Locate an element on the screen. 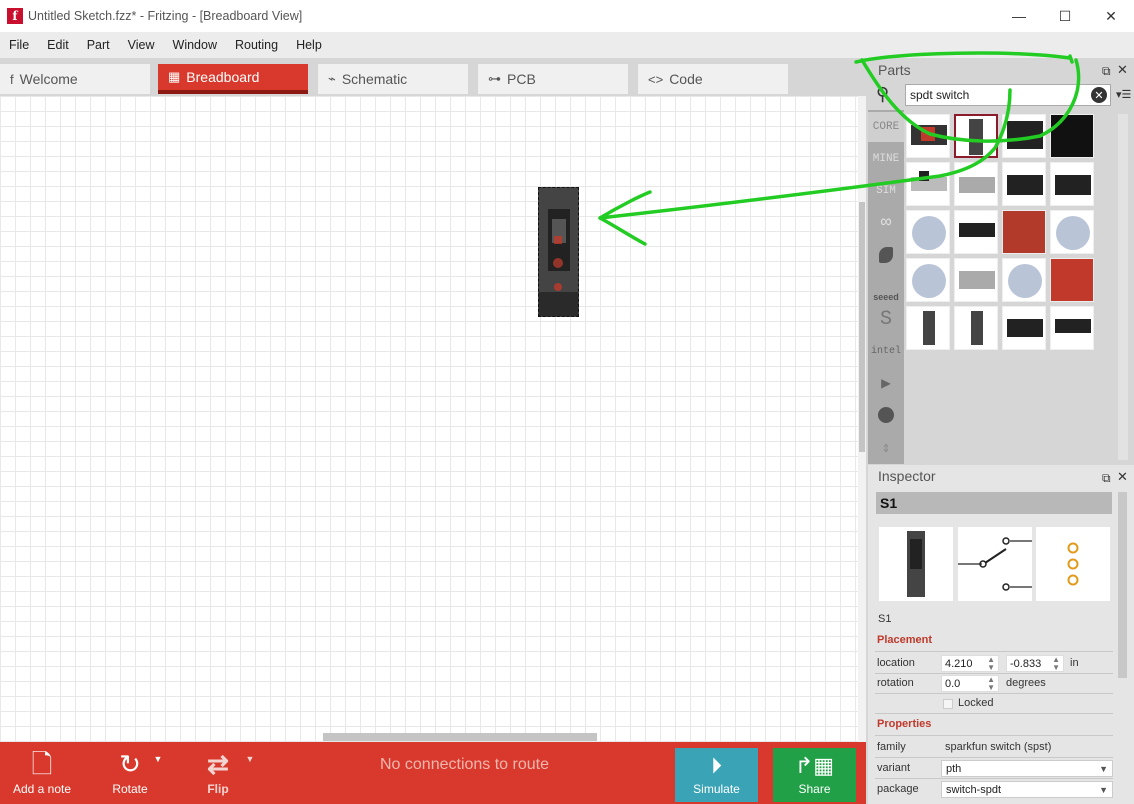 This screenshot has width=1134, height=804. parts-bin-tabs: CORE MINE SIM ∞ seeed S intel ▶ ⇕ is located at coordinates (886, 287).